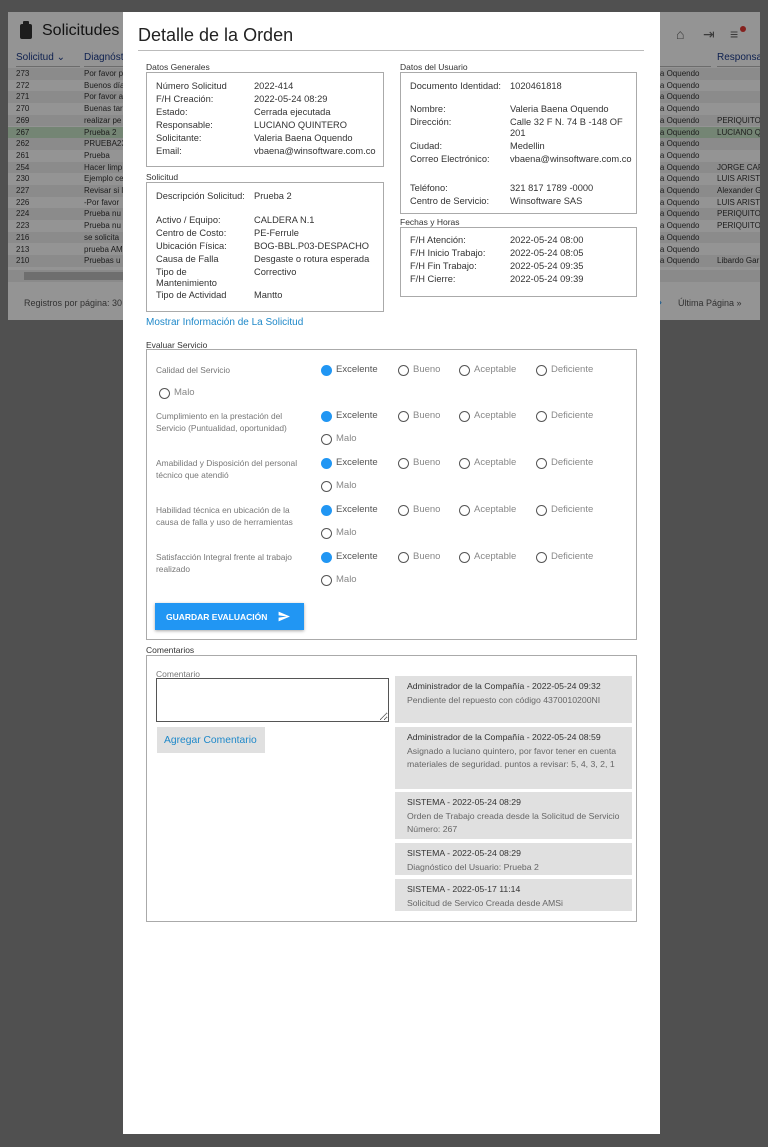 Image resolution: width=768 pixels, height=1147 pixels. Describe the element at coordinates (547, 240) in the screenshot. I see `field-value: 2022-05-24 08:00` at that location.